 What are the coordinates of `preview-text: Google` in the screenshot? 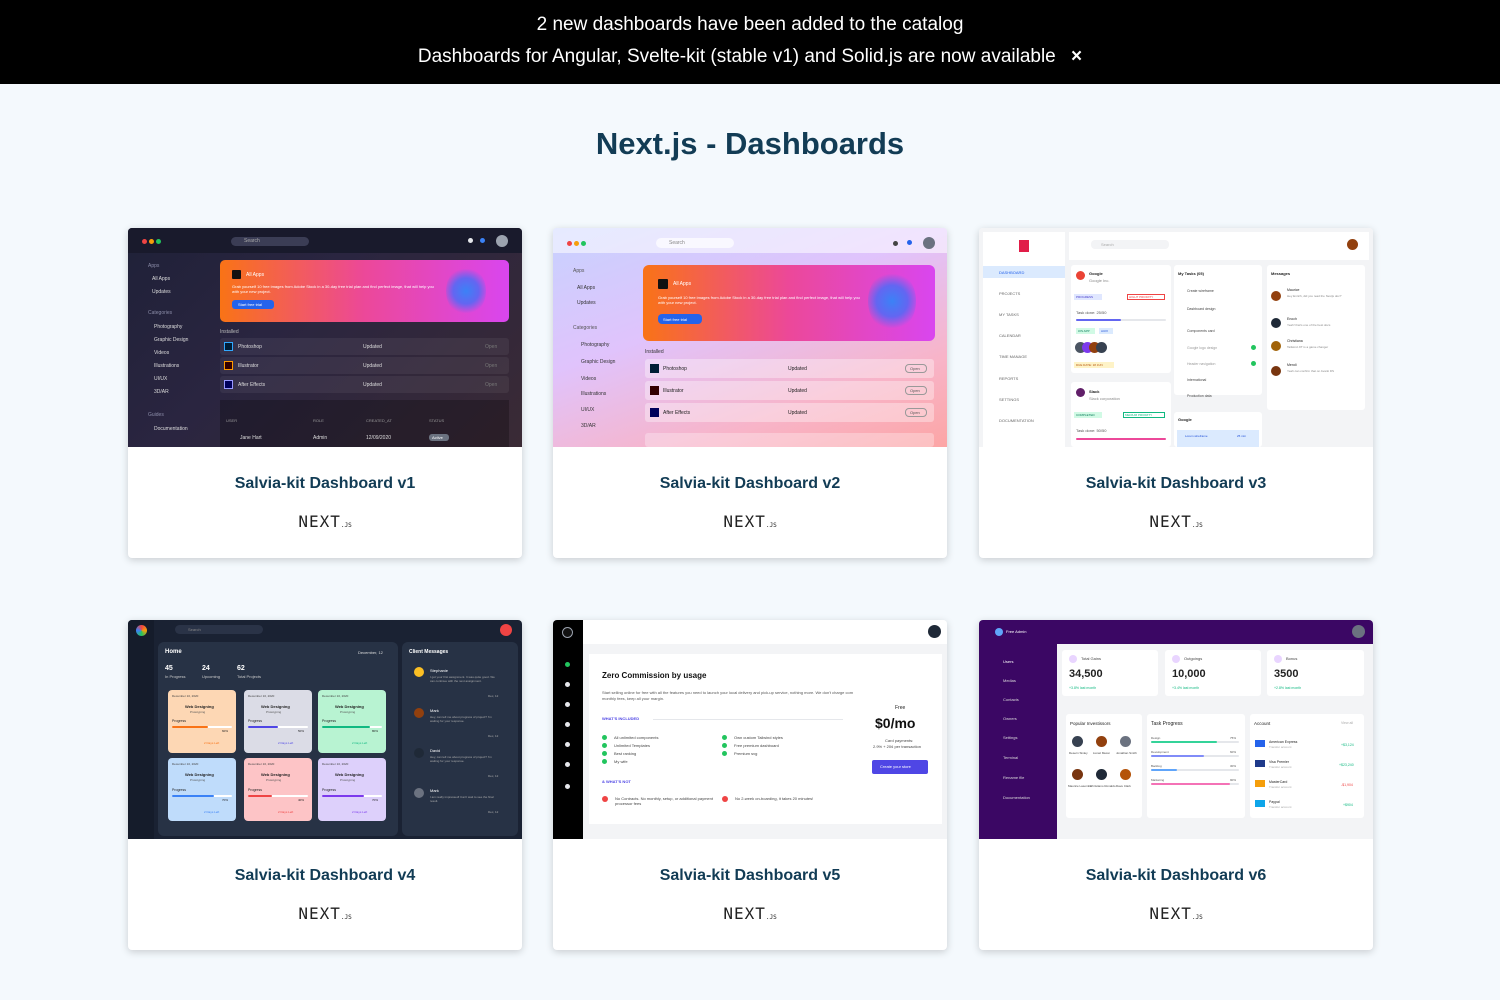 It's located at (1185, 419).